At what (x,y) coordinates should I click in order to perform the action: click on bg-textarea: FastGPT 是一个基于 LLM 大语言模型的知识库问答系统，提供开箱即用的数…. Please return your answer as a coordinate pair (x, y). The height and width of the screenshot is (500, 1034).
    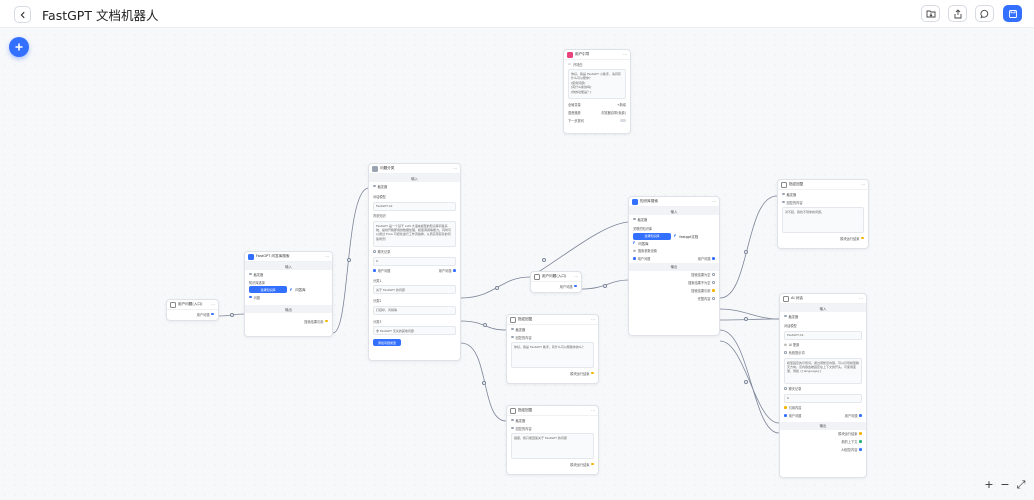
    Looking at the image, I should click on (414, 233).